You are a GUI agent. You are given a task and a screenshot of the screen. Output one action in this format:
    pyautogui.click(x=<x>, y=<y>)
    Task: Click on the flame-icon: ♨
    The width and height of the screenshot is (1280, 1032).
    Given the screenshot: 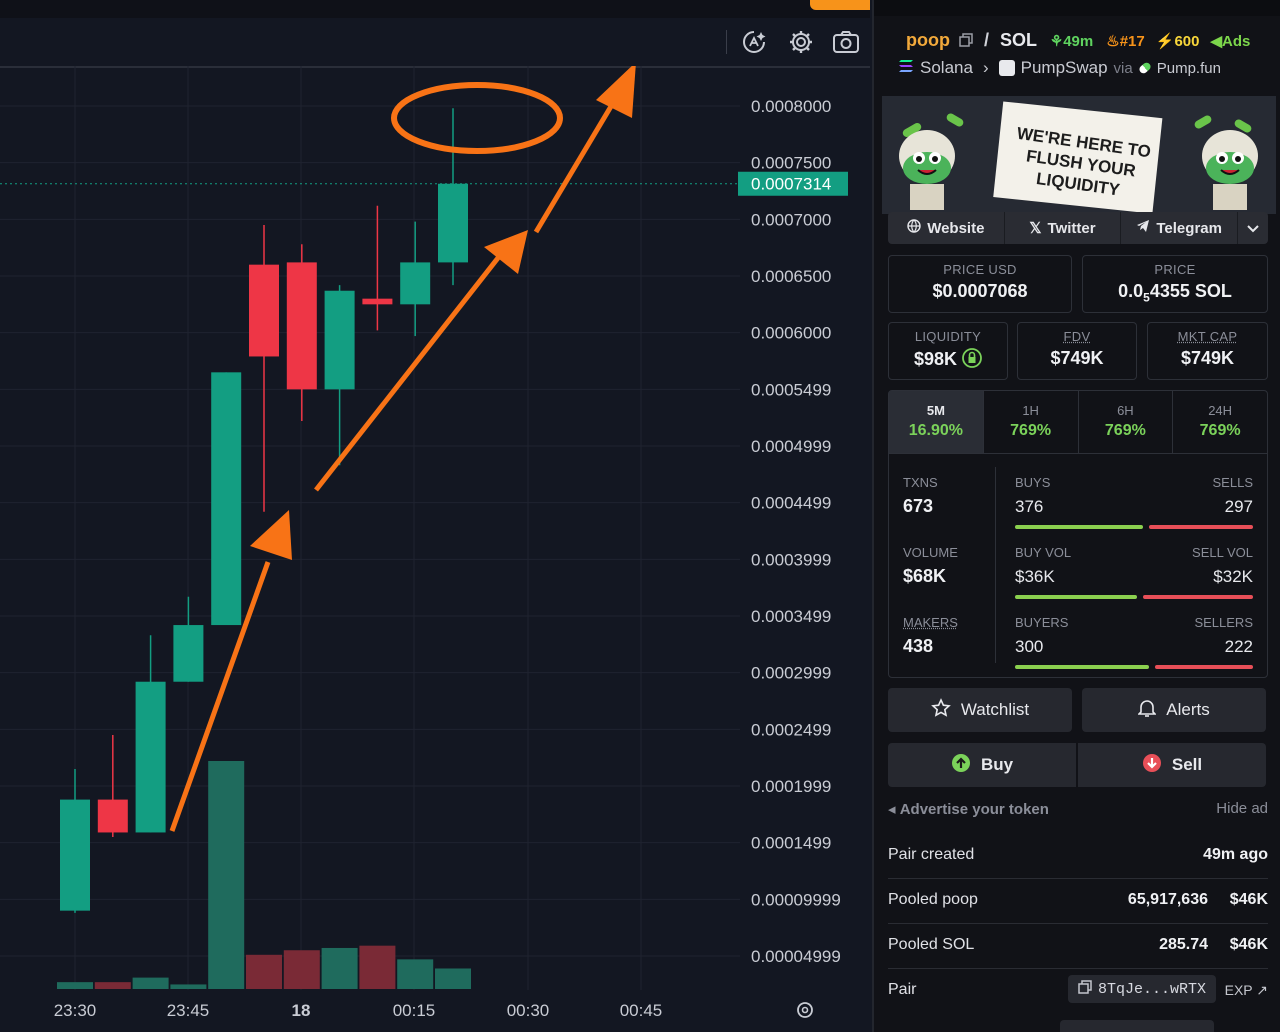 What is the action you would take?
    pyautogui.click(x=1113, y=41)
    